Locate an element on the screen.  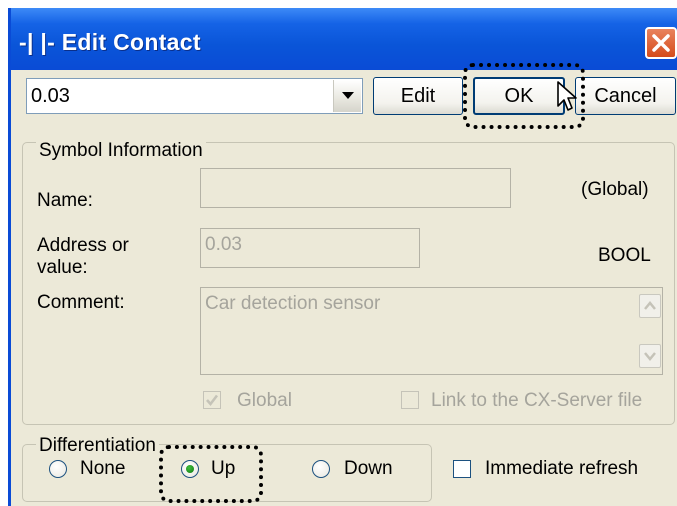
comment-scroll-down-button is located at coordinates (650, 356).